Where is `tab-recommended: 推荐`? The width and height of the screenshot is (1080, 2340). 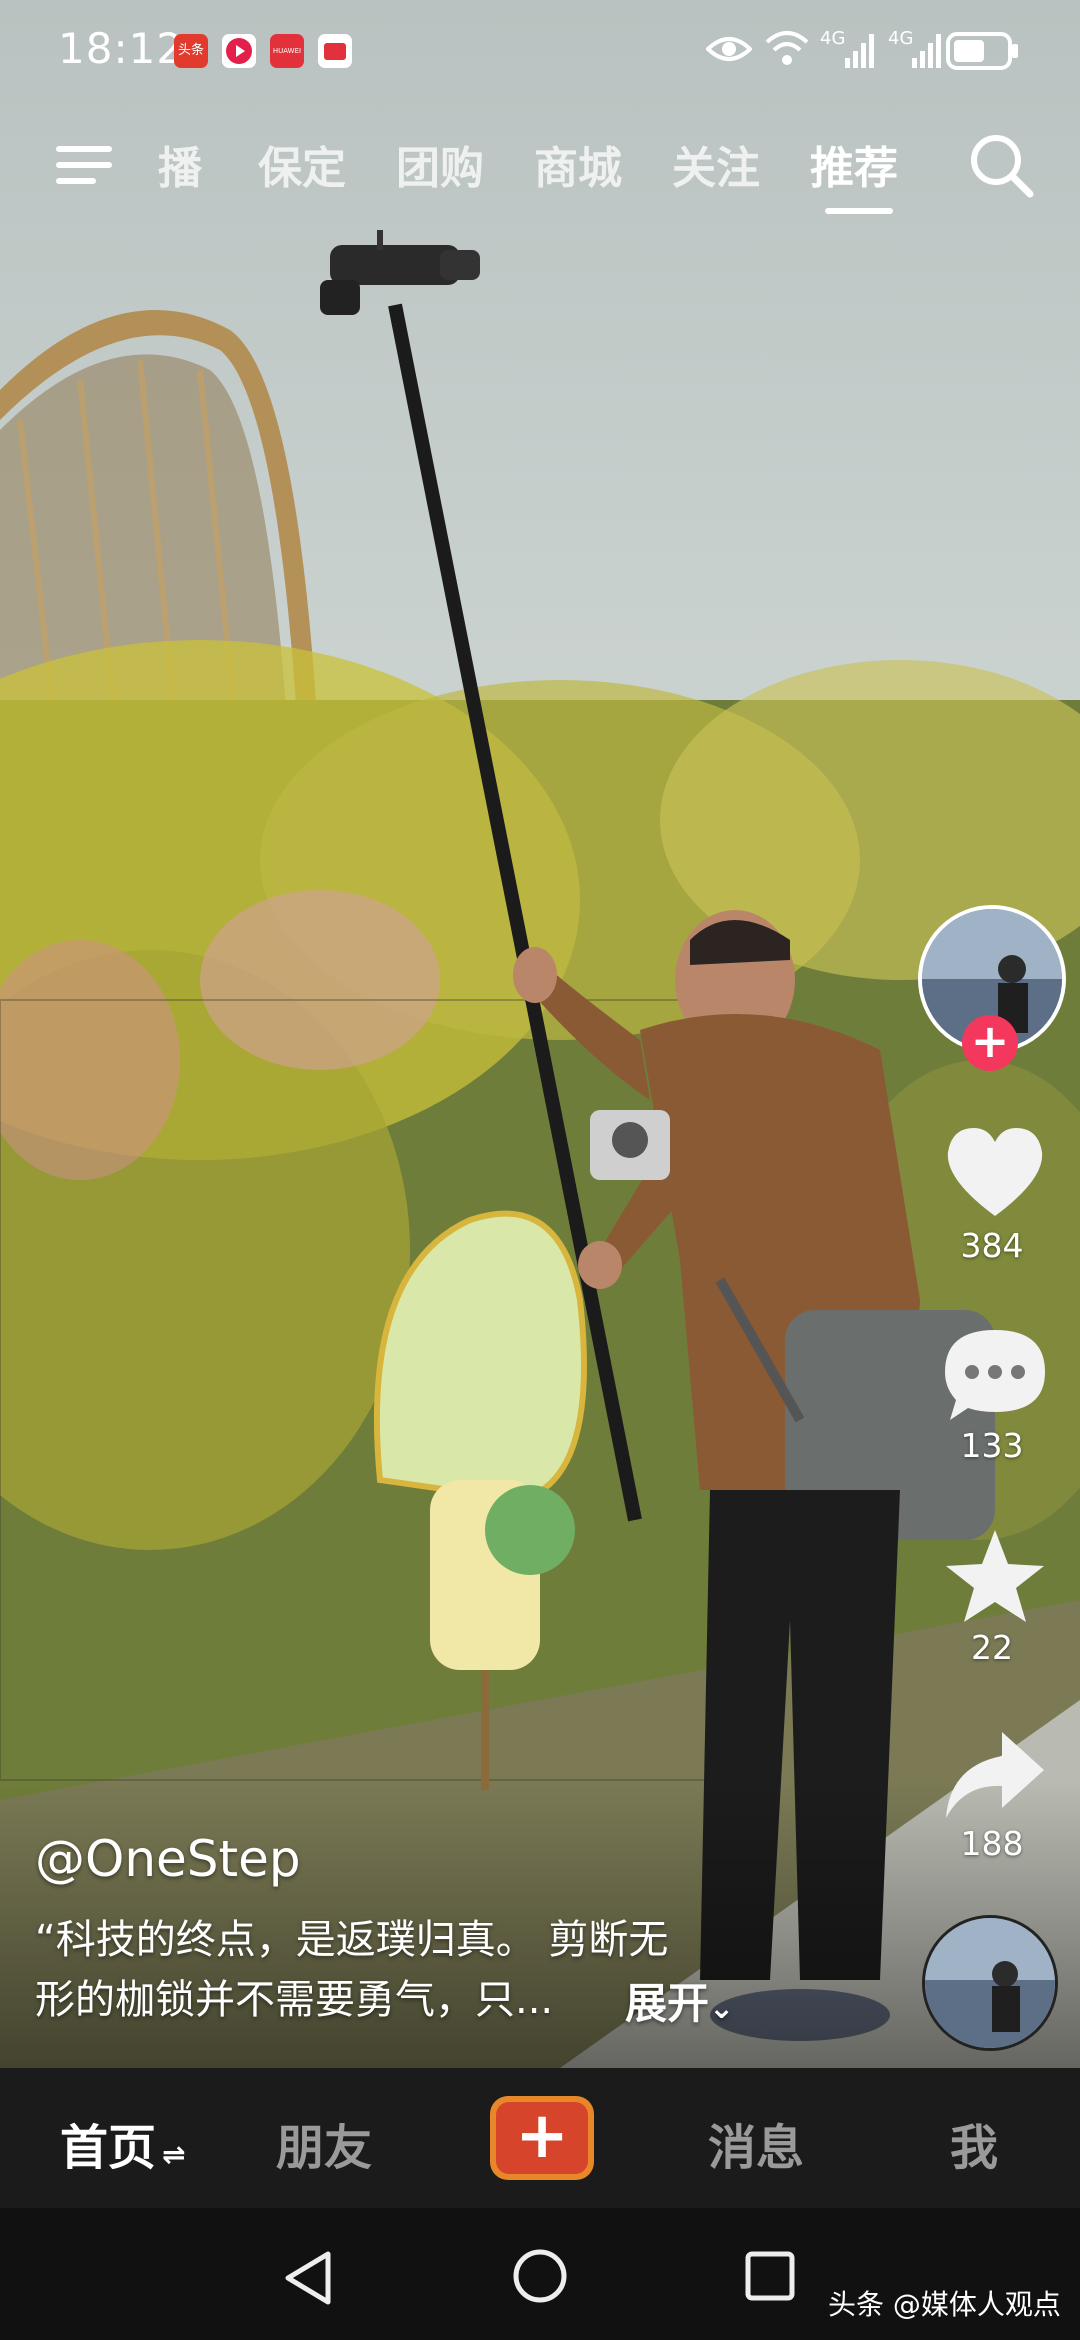
tab-recommended: 推荐 is located at coordinates (854, 164).